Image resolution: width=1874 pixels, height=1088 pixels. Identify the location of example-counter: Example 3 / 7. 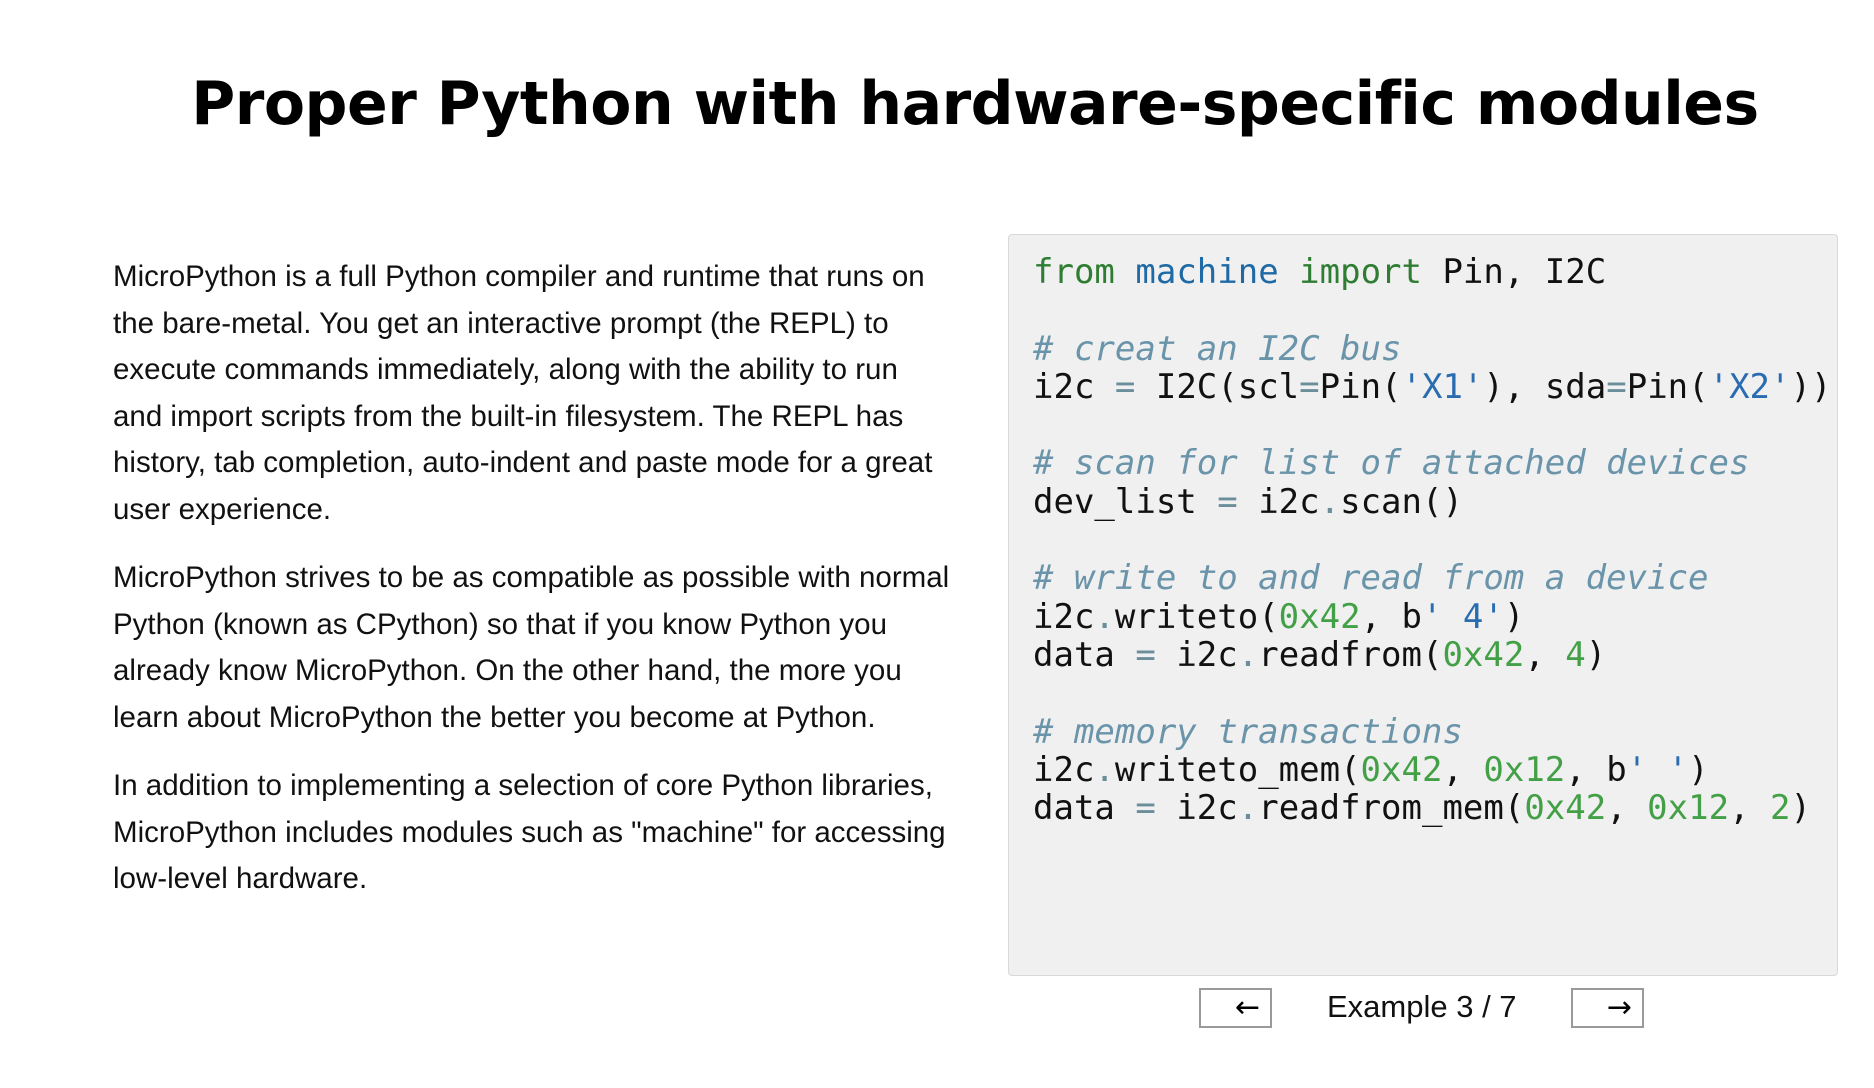
(1422, 1006).